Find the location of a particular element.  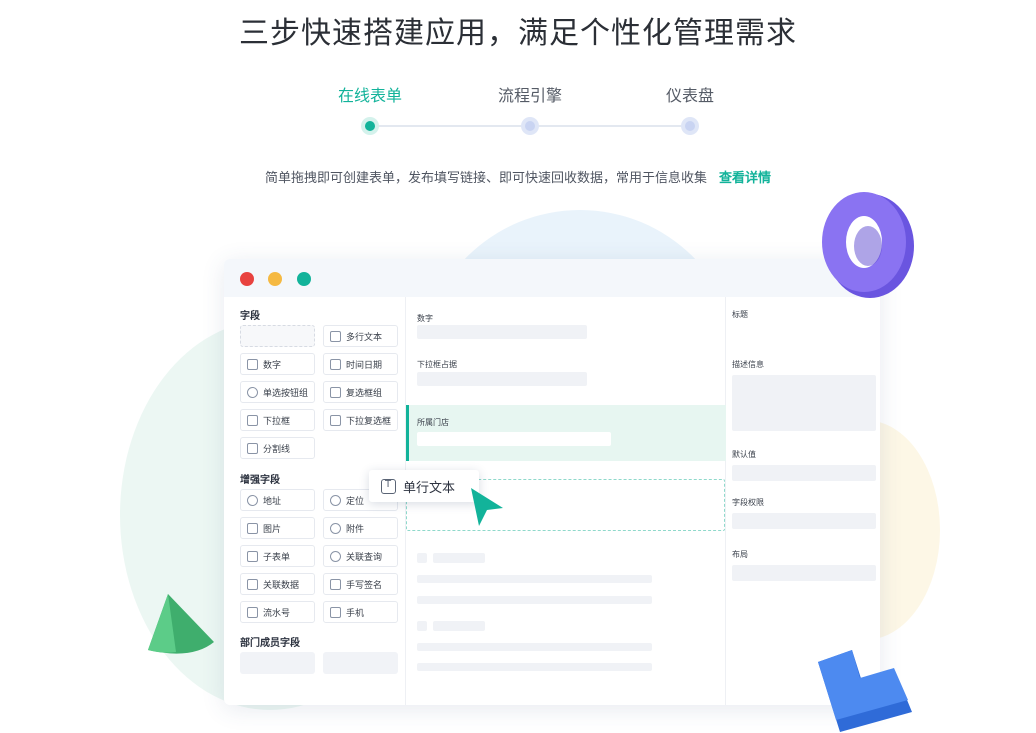

field-label: 手机 is located at coordinates (355, 613).